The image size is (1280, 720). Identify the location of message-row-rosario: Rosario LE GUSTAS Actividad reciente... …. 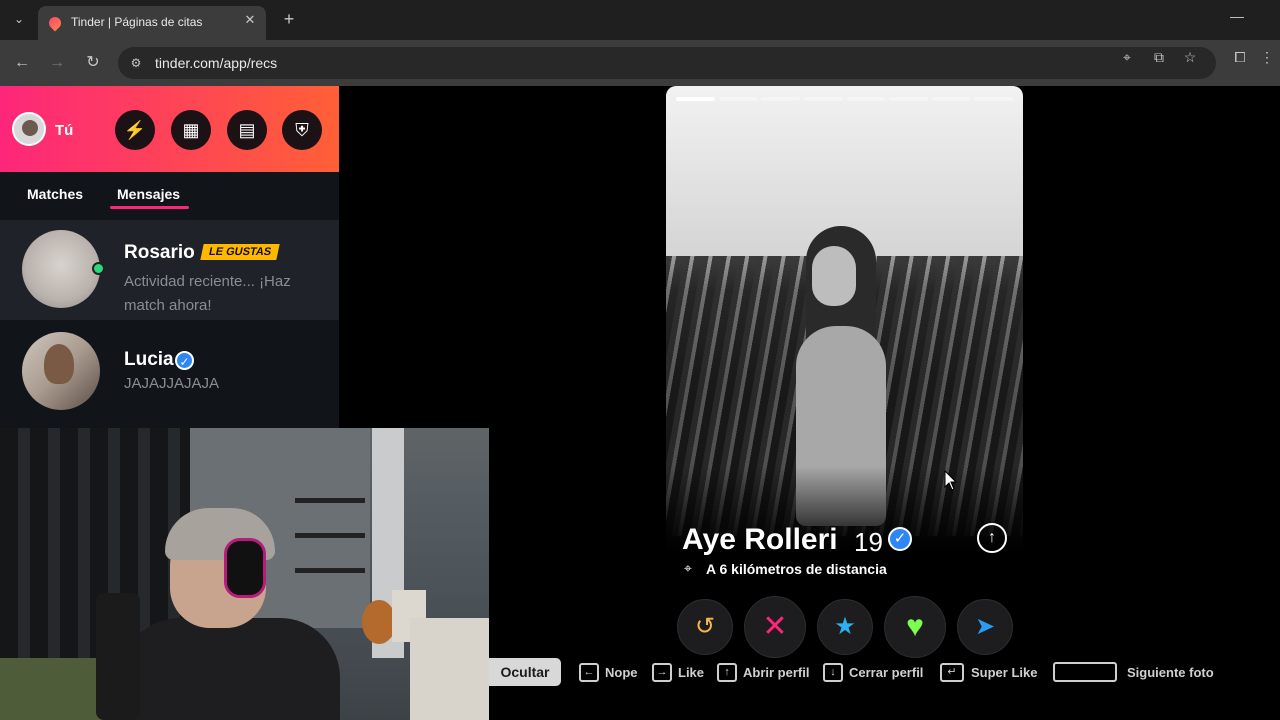
(169, 270).